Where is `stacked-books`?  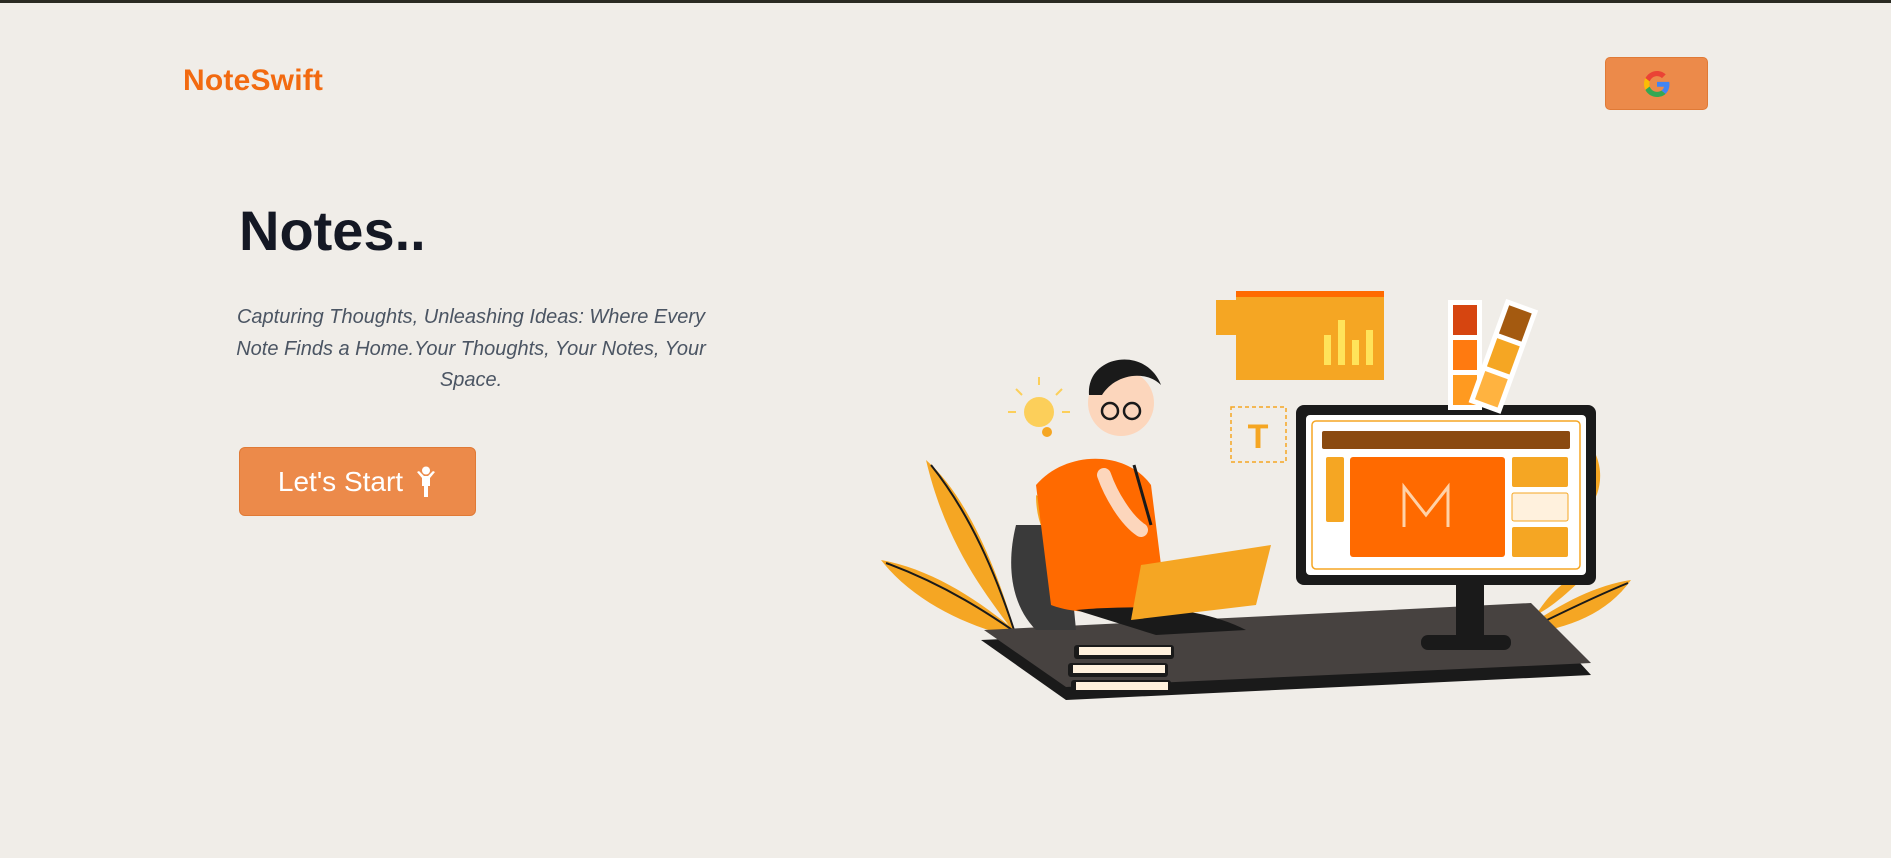
stacked-books is located at coordinates (1121, 669).